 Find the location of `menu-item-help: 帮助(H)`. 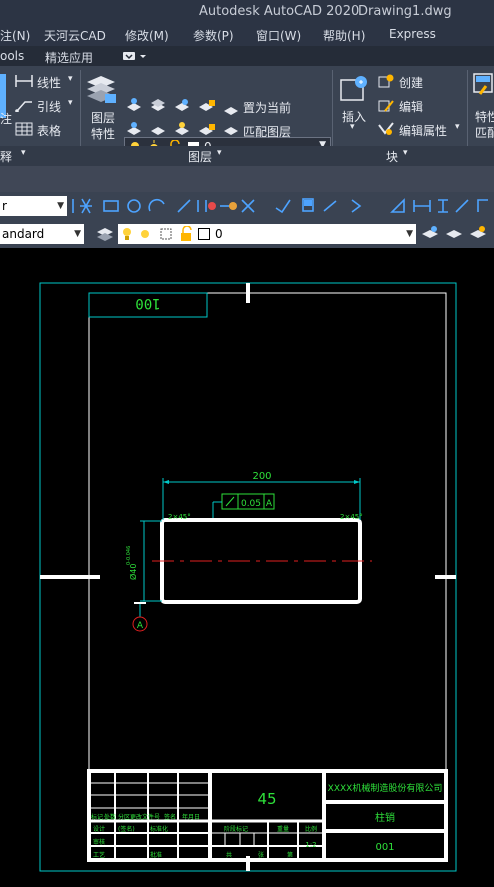

menu-item-help: 帮助(H) is located at coordinates (344, 35).